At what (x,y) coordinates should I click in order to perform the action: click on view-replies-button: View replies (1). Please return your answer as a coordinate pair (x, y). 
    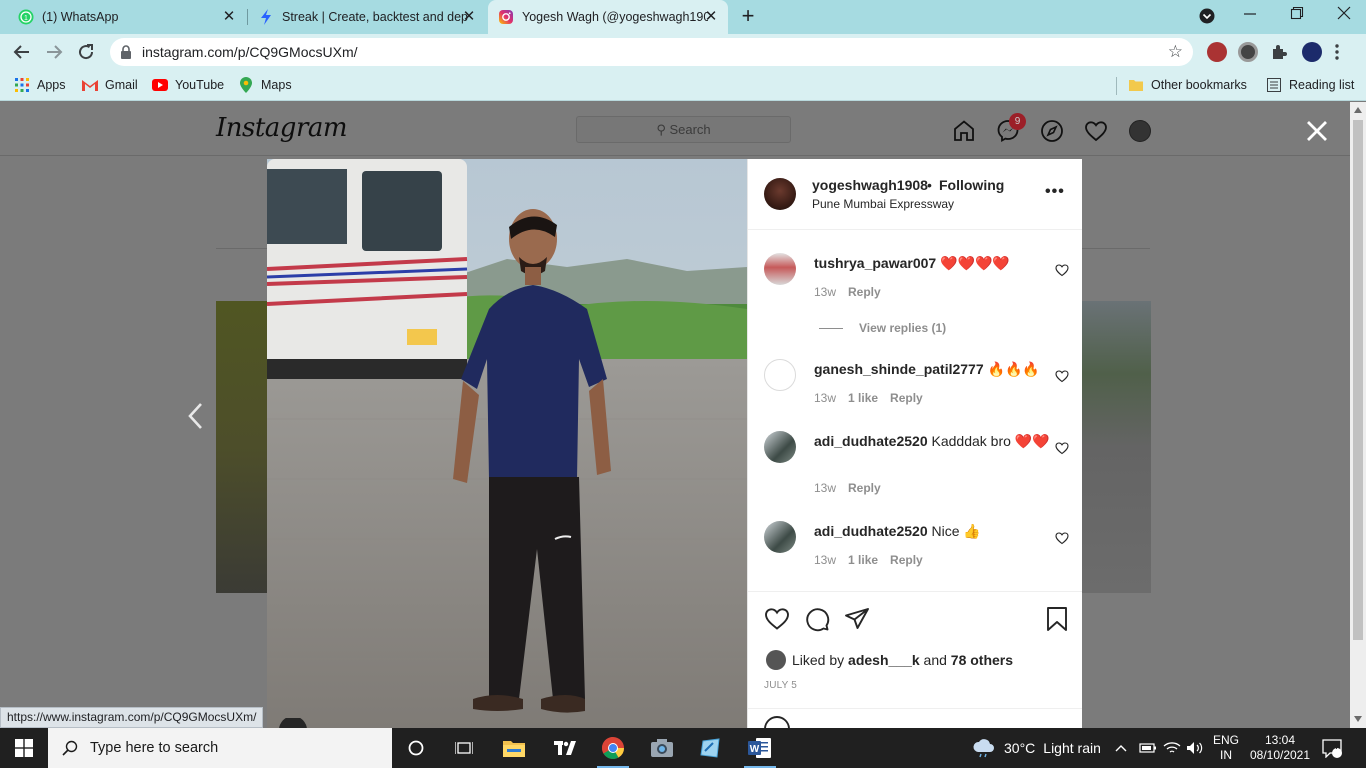
    Looking at the image, I should click on (882, 328).